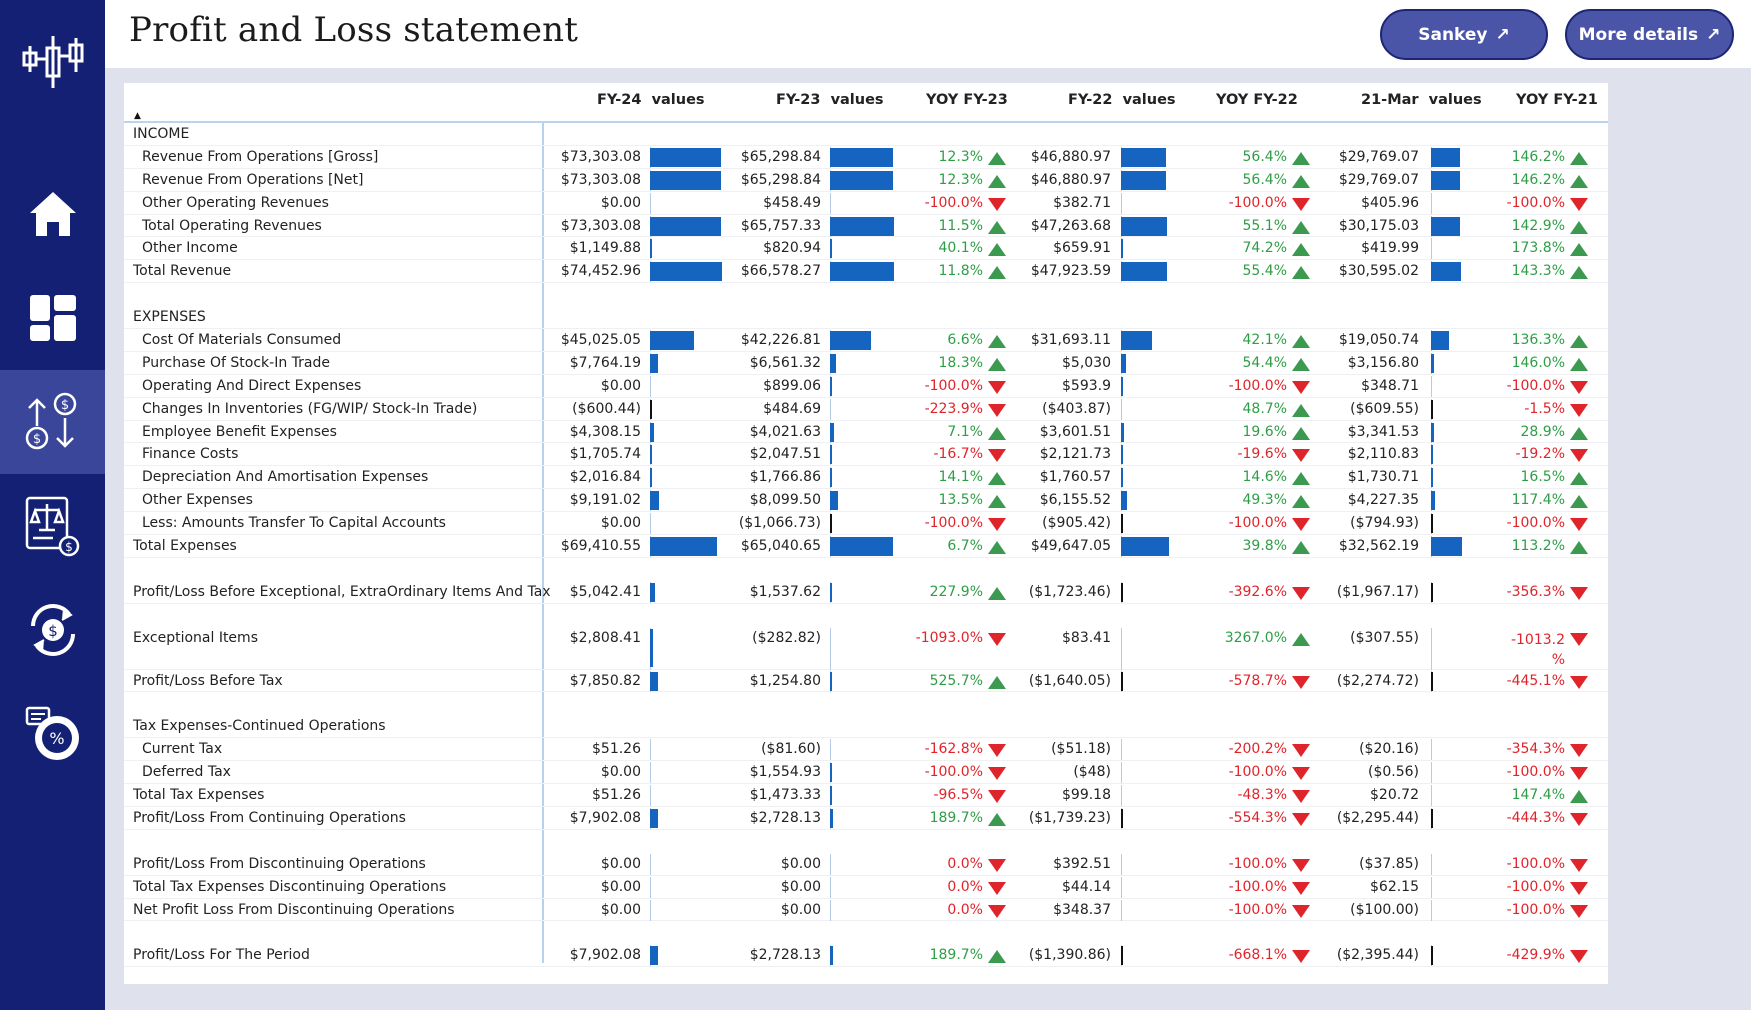 The width and height of the screenshot is (1751, 1010). I want to click on cell-value-fy24: $0.00, so click(620, 202).